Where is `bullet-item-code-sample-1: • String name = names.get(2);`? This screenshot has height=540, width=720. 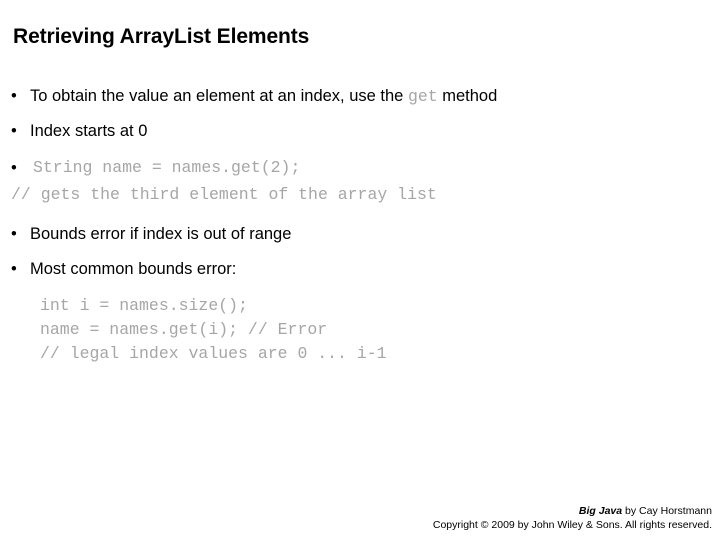 bullet-item-code-sample-1: • String name = names.get(2); is located at coordinates (360, 168).